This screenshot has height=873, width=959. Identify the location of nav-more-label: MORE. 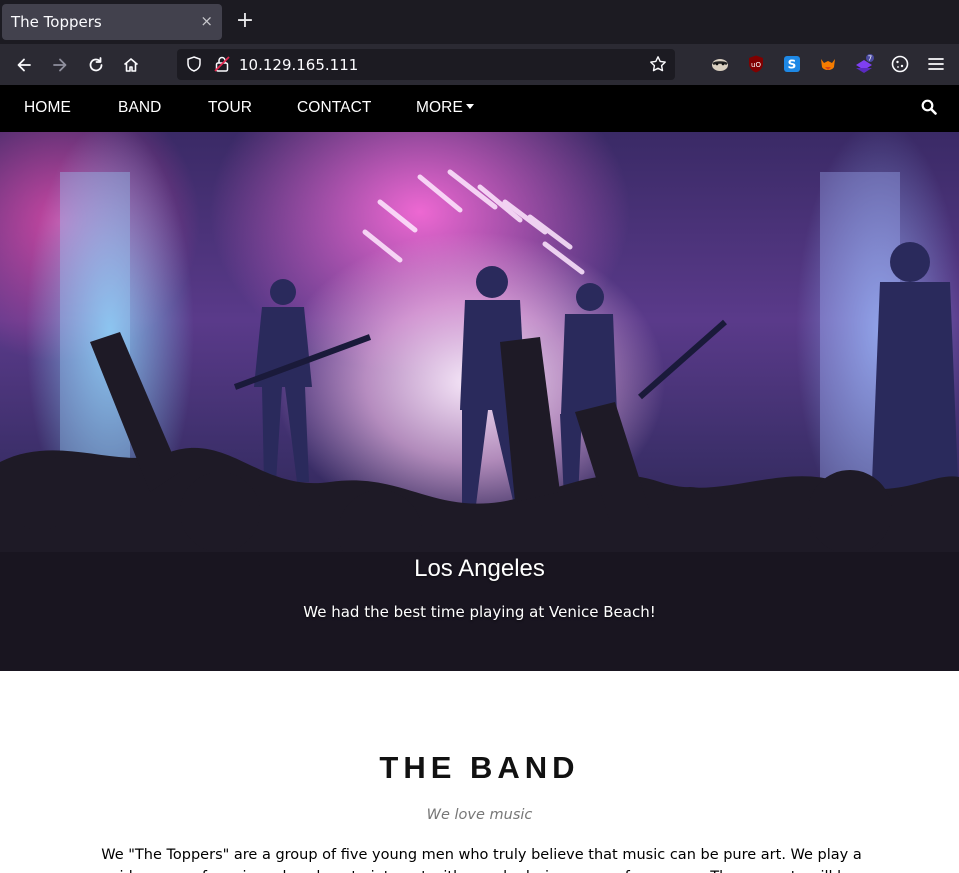
(439, 107).